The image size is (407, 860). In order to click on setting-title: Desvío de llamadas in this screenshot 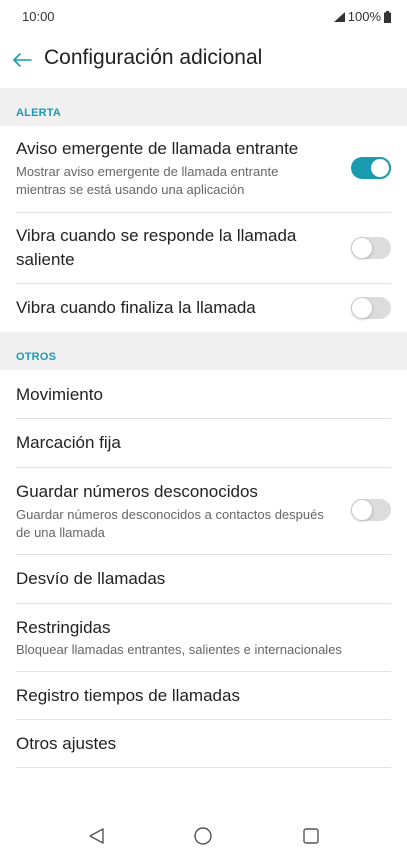, I will do `click(91, 578)`.